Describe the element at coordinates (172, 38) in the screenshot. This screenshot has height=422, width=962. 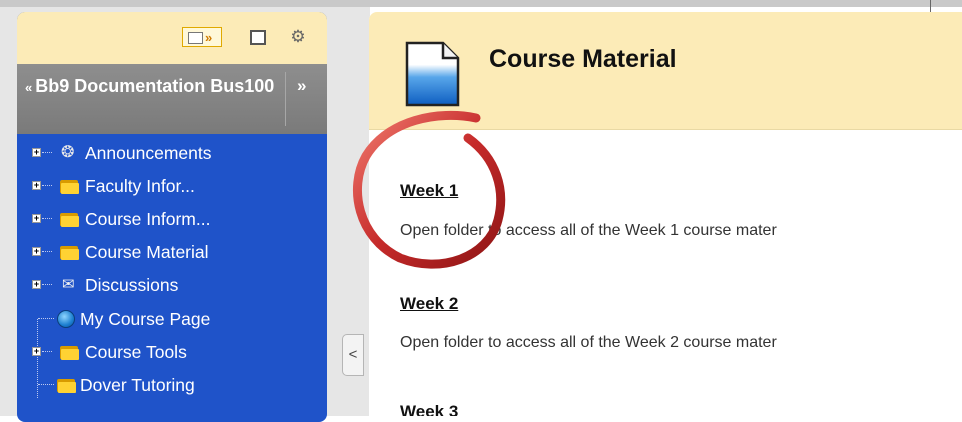
I see `course-menu-toolbar: » ⚙` at that location.